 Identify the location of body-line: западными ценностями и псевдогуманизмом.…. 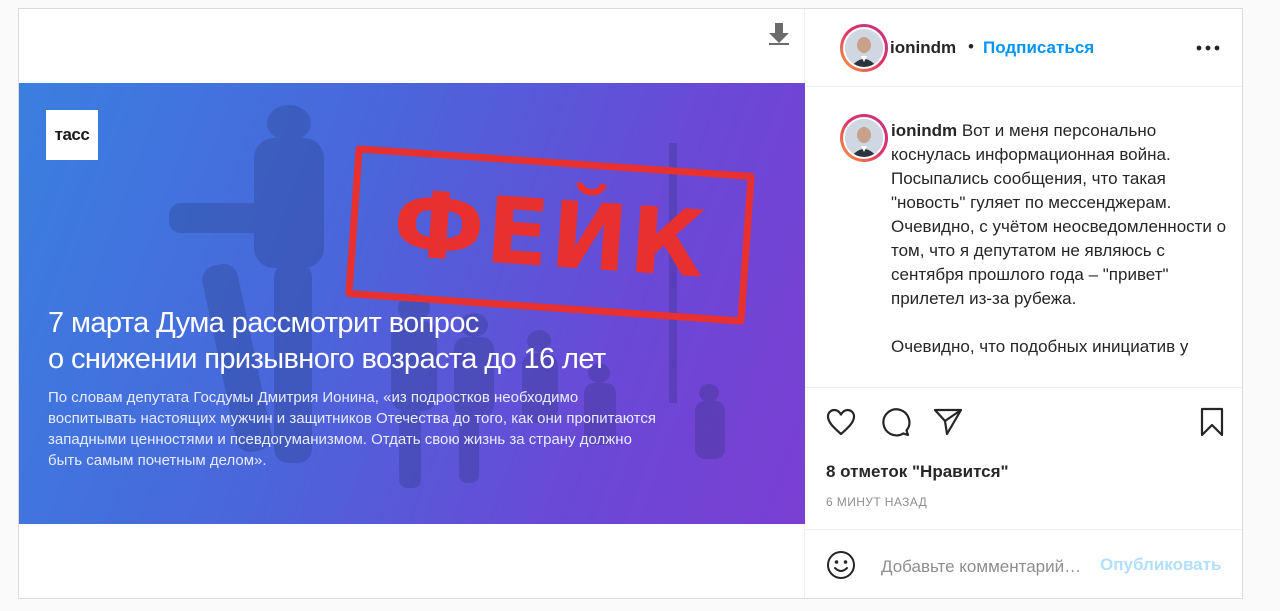
(340, 439).